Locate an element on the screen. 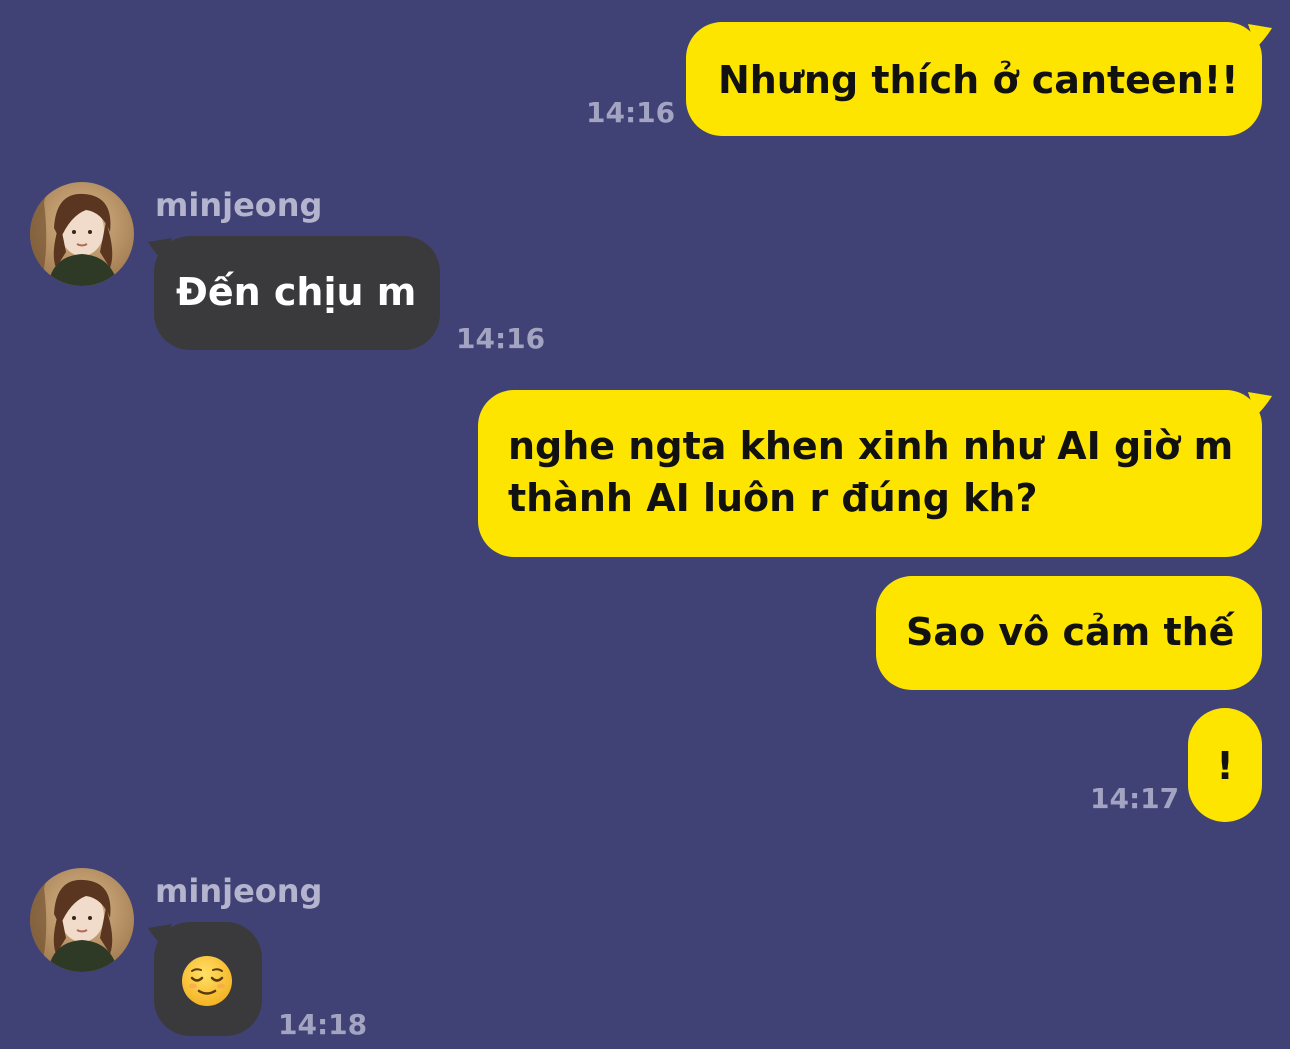 The height and width of the screenshot is (1049, 1290). message-text: ! is located at coordinates (1225, 766).